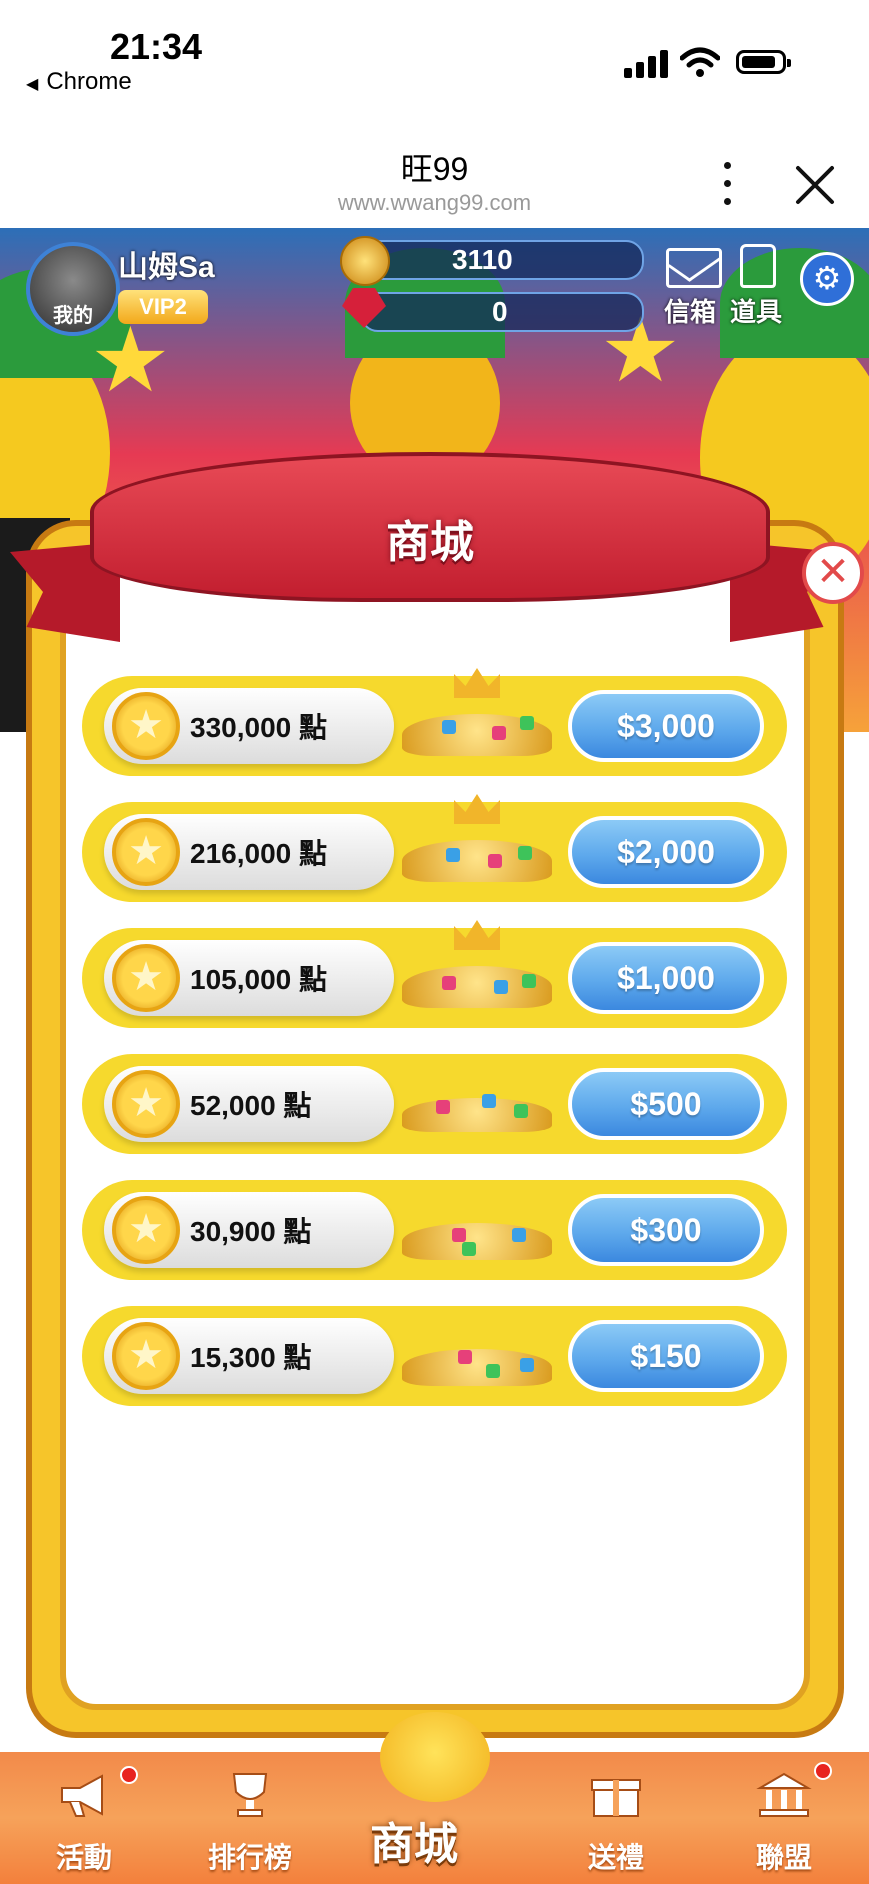 The image size is (869, 1884). What do you see at coordinates (482, 259) in the screenshot?
I see `coin-balance: 3110` at bounding box center [482, 259].